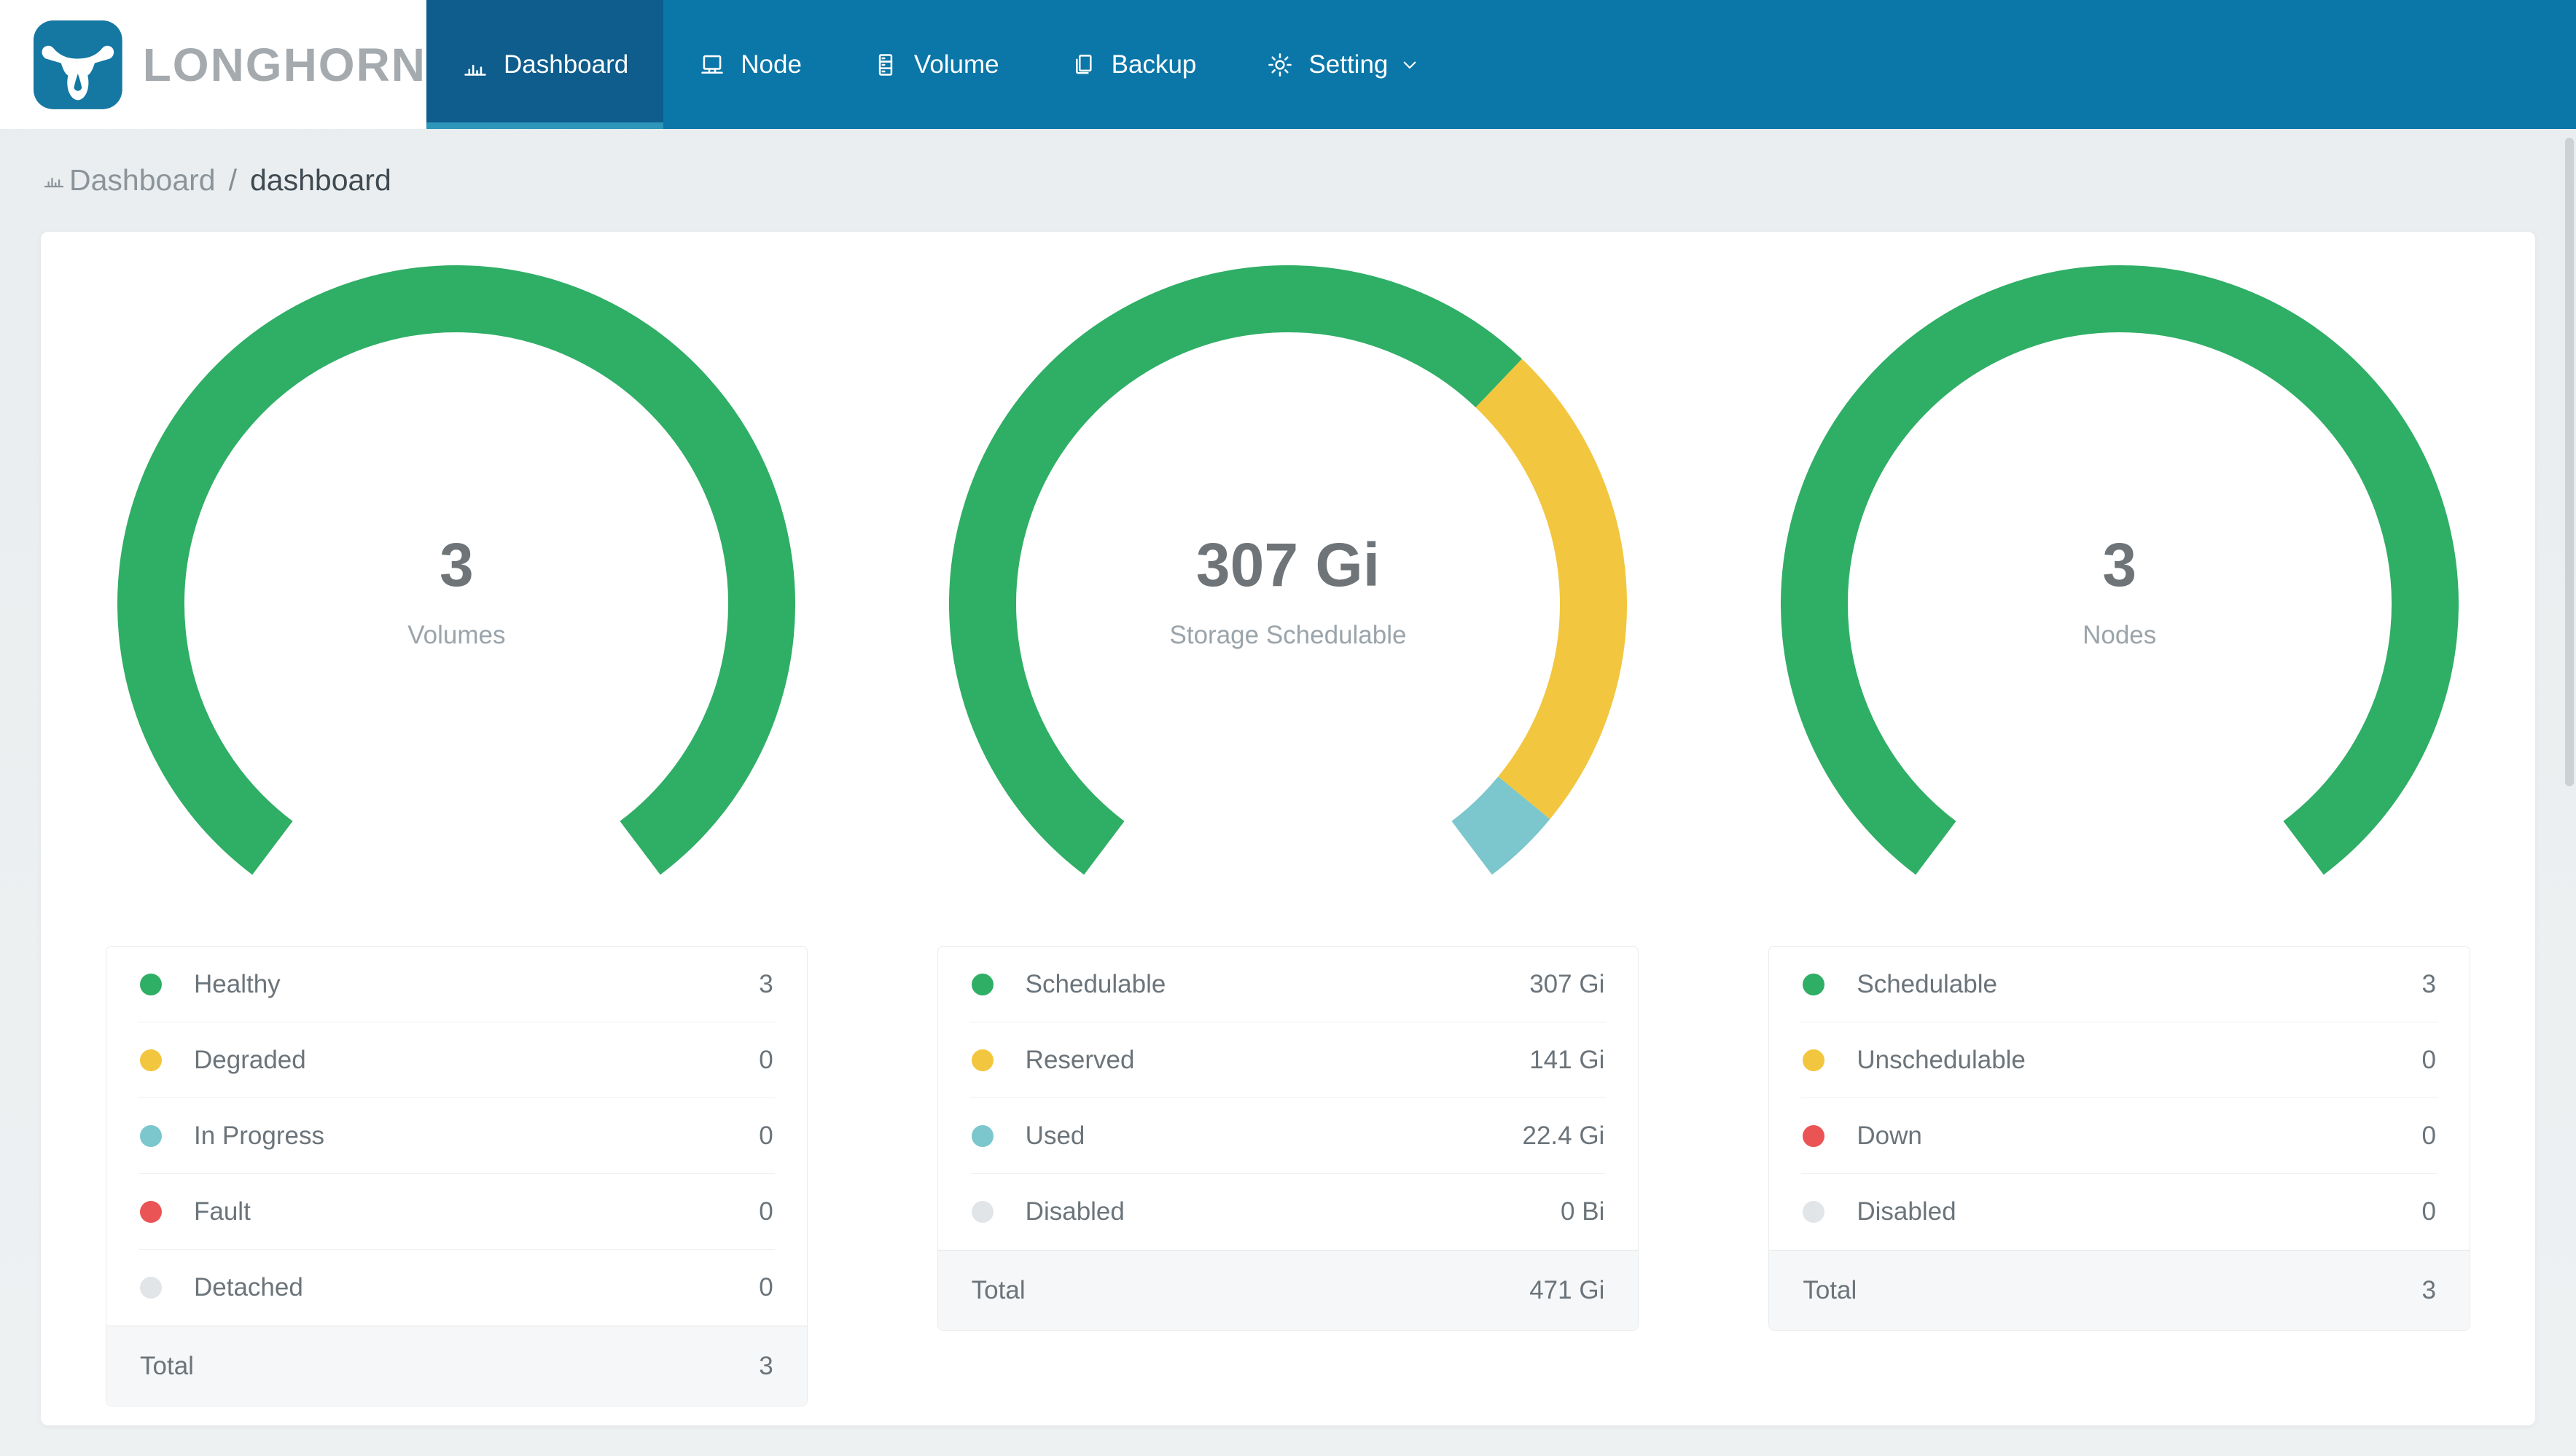  Describe the element at coordinates (151, 1060) in the screenshot. I see `legend-dot-degraded` at that location.